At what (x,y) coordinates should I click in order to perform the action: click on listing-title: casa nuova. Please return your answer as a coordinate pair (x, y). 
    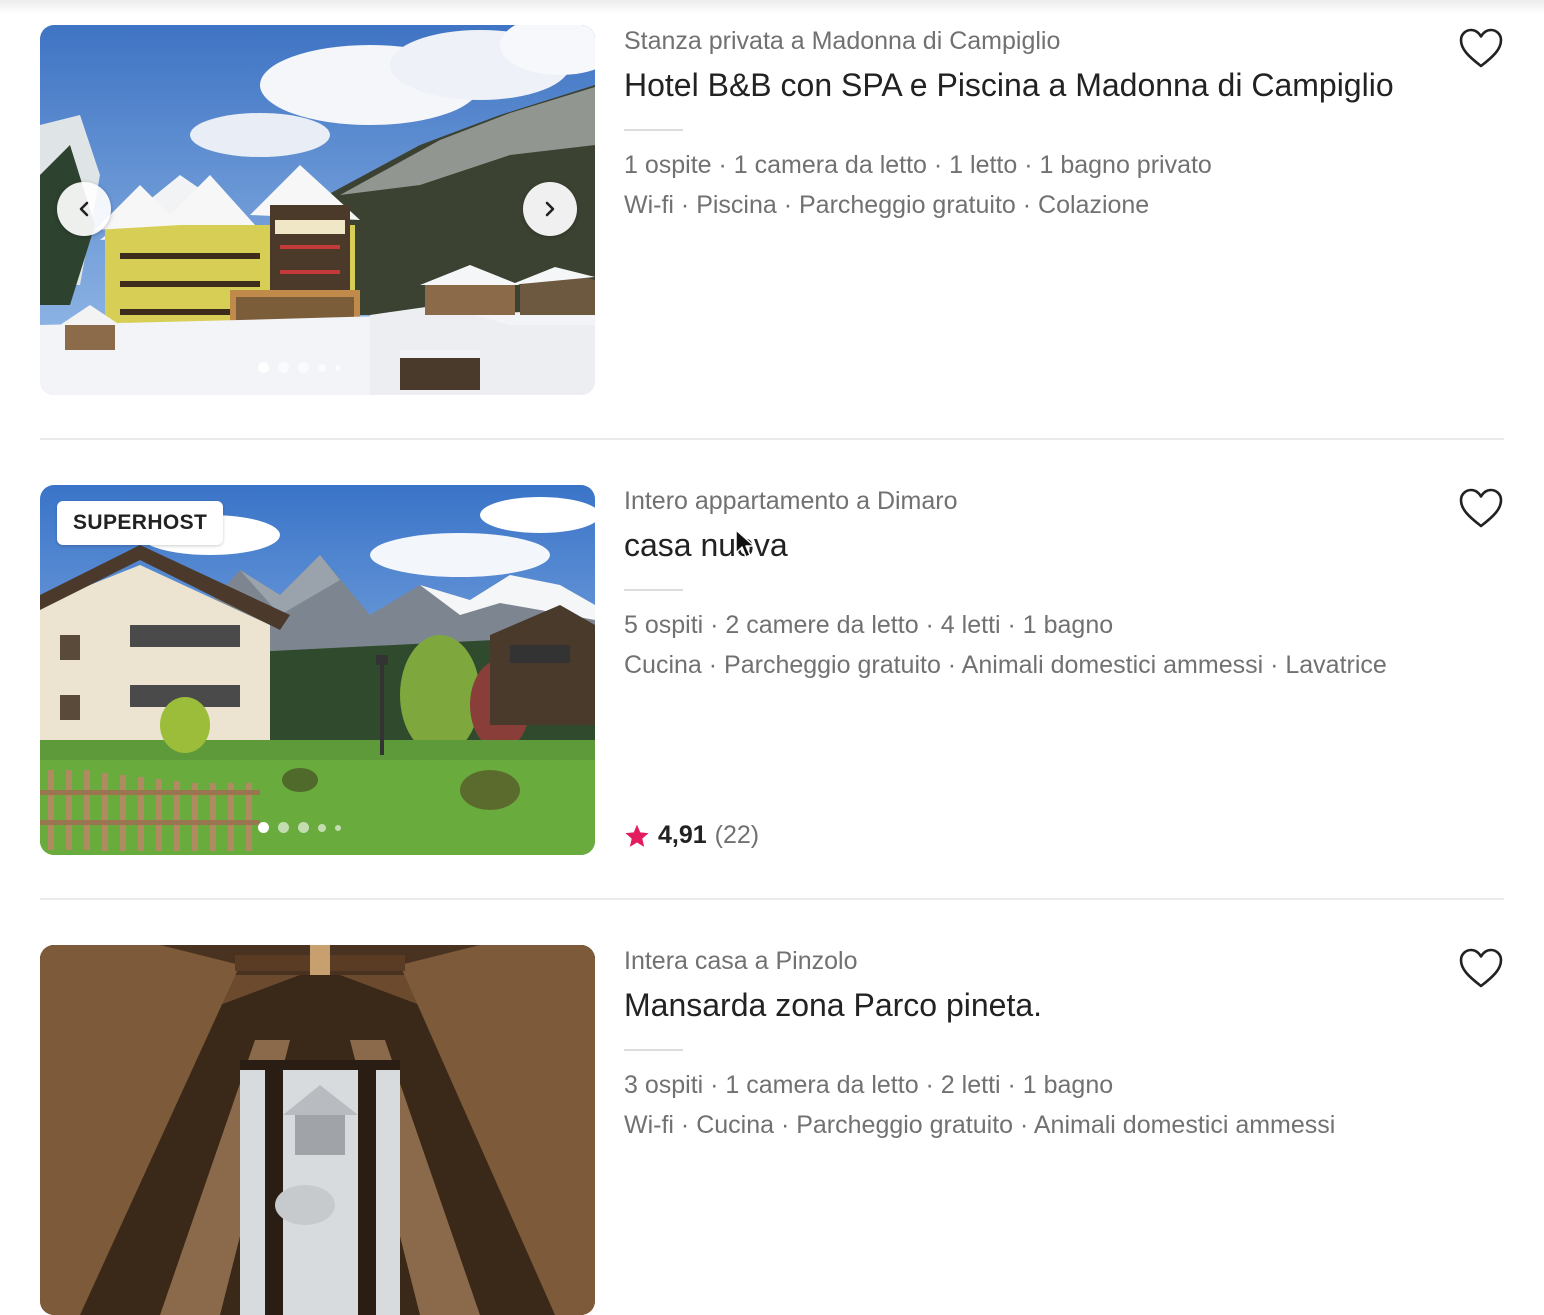
    Looking at the image, I should click on (706, 545).